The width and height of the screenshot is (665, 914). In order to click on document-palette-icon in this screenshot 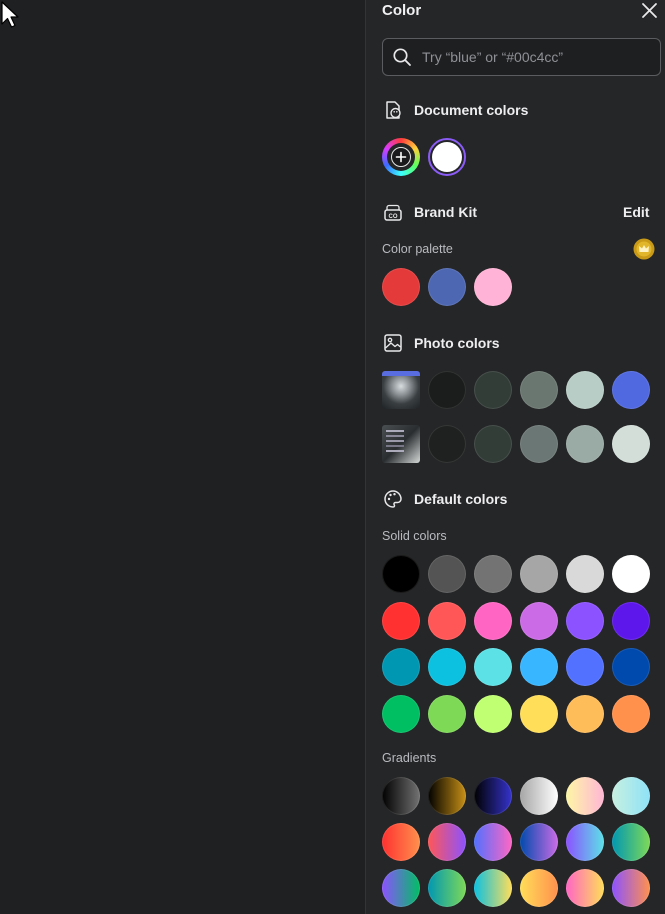, I will do `click(393, 110)`.